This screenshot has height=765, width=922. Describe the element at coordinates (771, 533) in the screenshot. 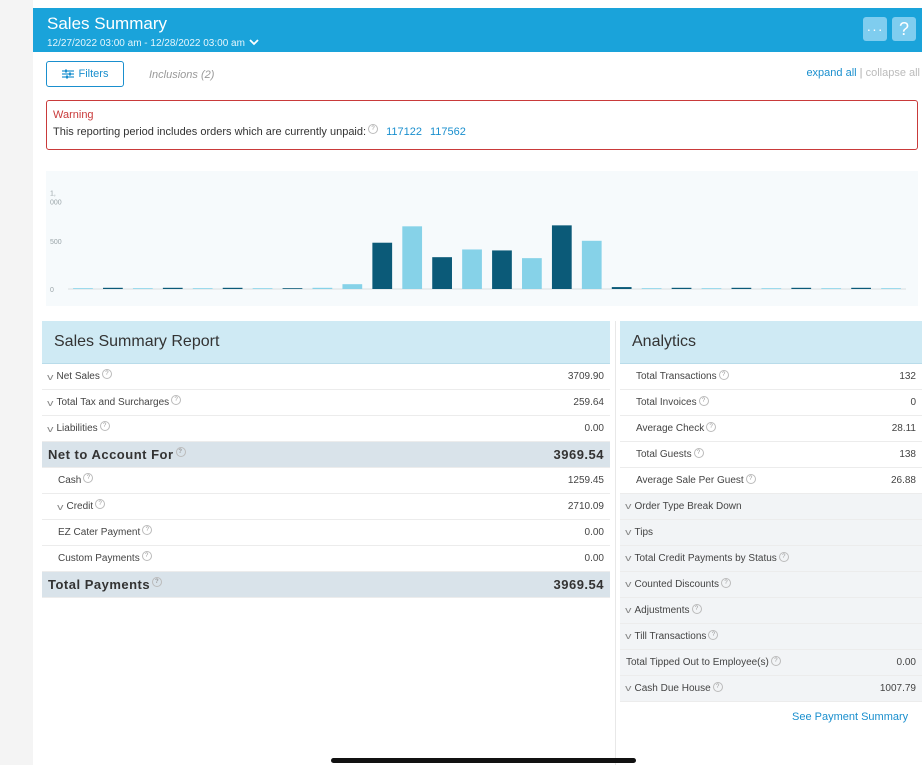

I see `tips-row: v Tips` at that location.